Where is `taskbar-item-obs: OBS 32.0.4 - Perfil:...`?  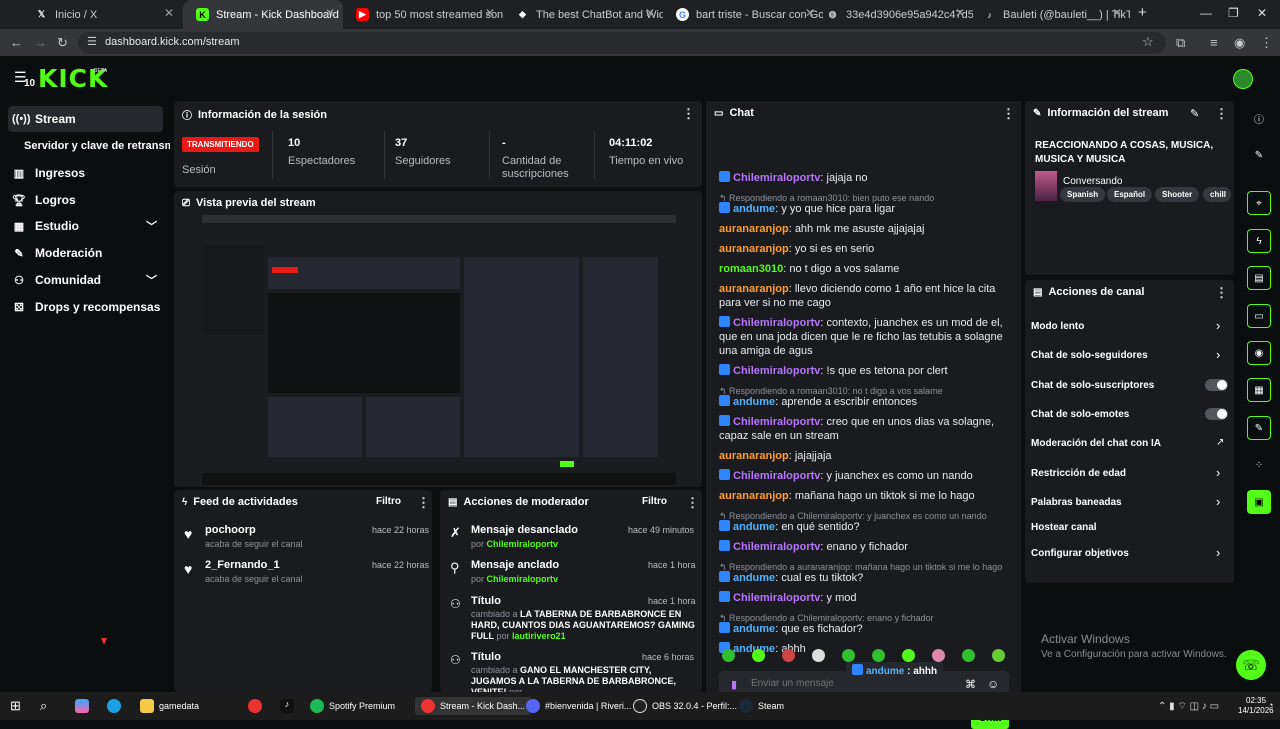
taskbar-item-obs: OBS 32.0.4 - Perfil:... is located at coordinates (685, 706).